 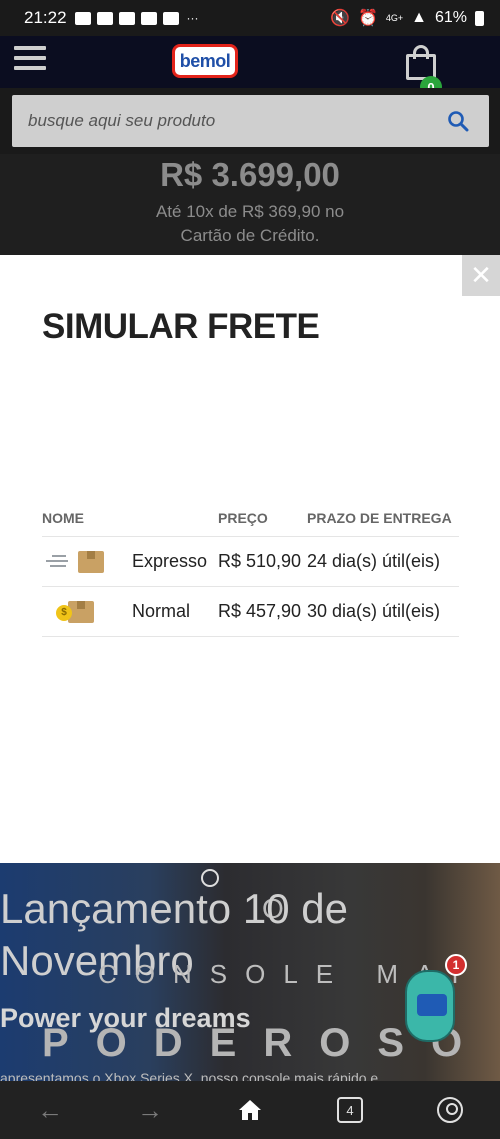 What do you see at coordinates (456, 965) in the screenshot?
I see `chatbot-badge: 1` at bounding box center [456, 965].